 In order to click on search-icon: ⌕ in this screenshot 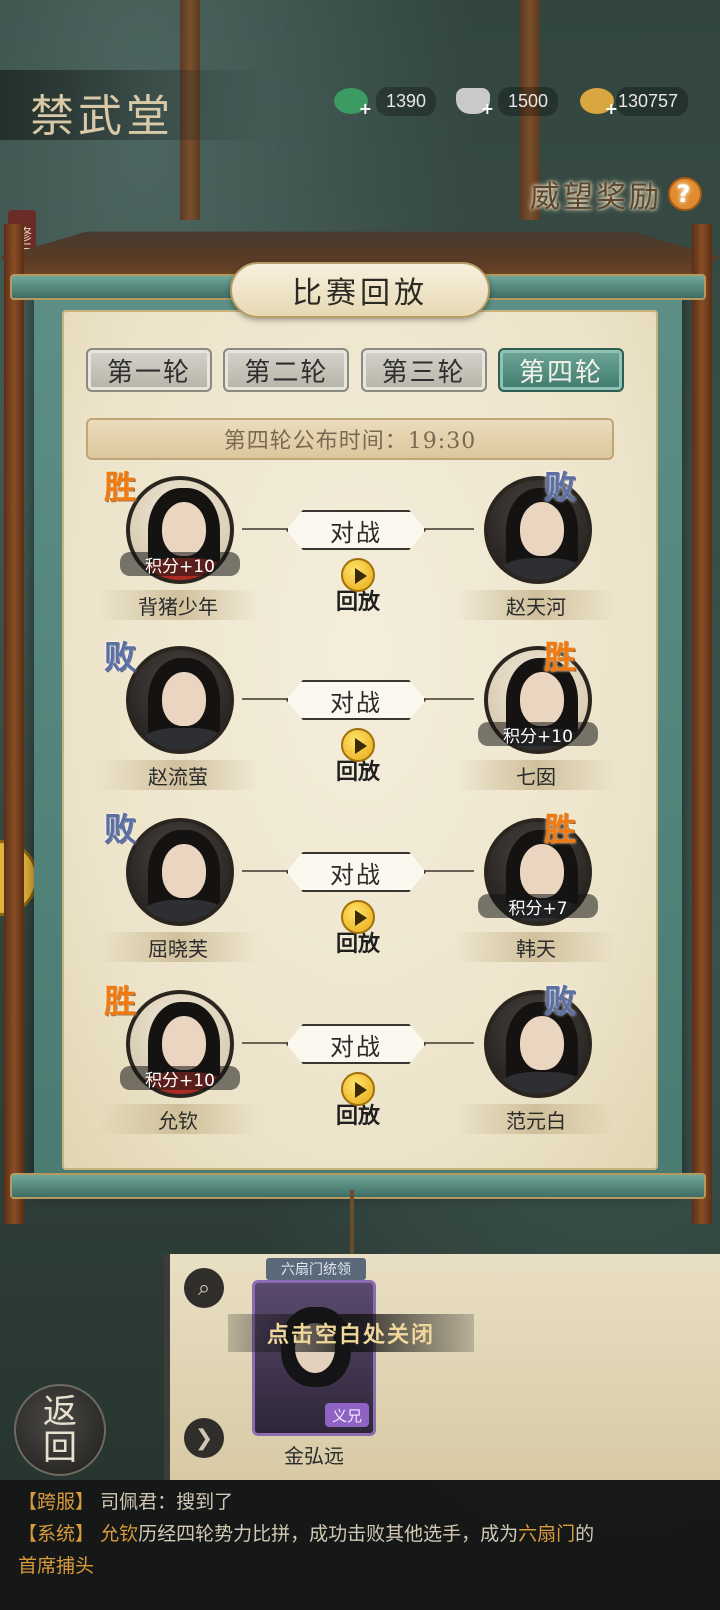, I will do `click(204, 1288)`.